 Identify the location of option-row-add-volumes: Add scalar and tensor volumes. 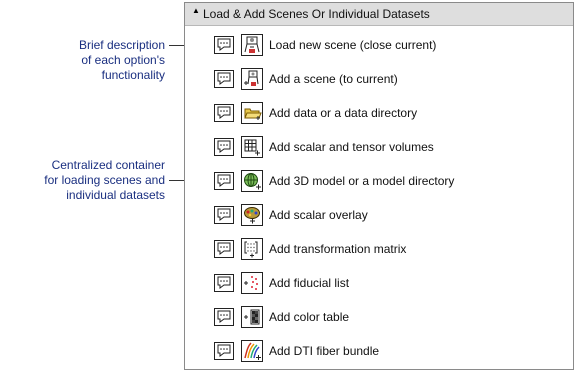
(379, 148).